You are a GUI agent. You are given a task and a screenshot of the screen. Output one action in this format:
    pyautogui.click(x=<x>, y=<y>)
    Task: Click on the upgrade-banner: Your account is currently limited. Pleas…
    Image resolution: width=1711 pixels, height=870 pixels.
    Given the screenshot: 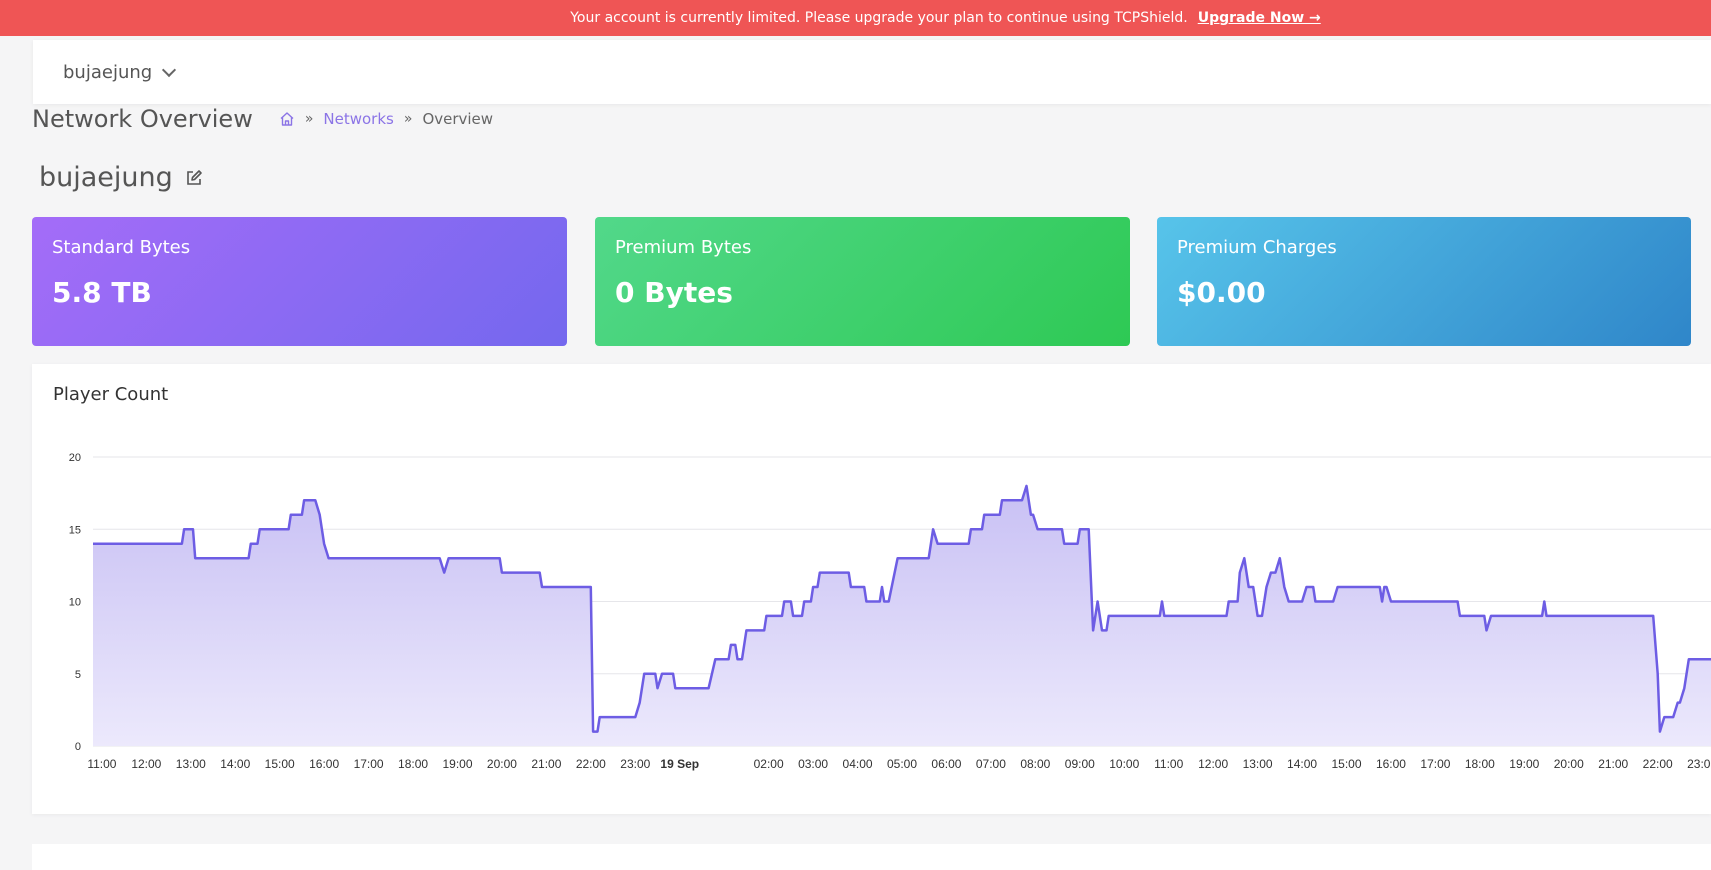 What is the action you would take?
    pyautogui.click(x=855, y=18)
    